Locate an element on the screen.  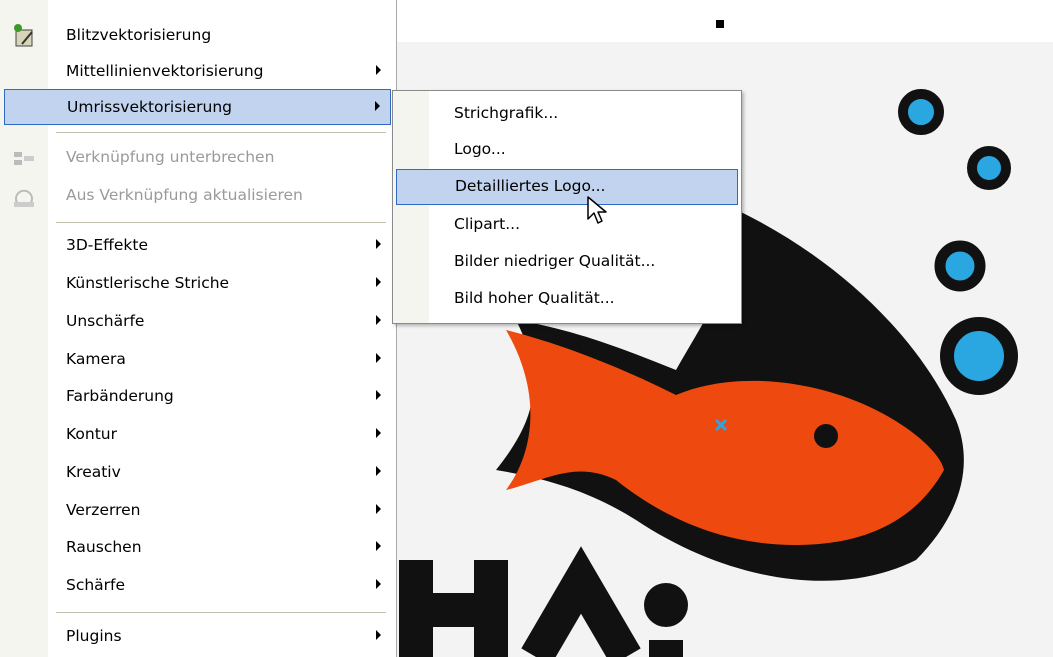
menu-item-label: Plugins is located at coordinates (94, 636).